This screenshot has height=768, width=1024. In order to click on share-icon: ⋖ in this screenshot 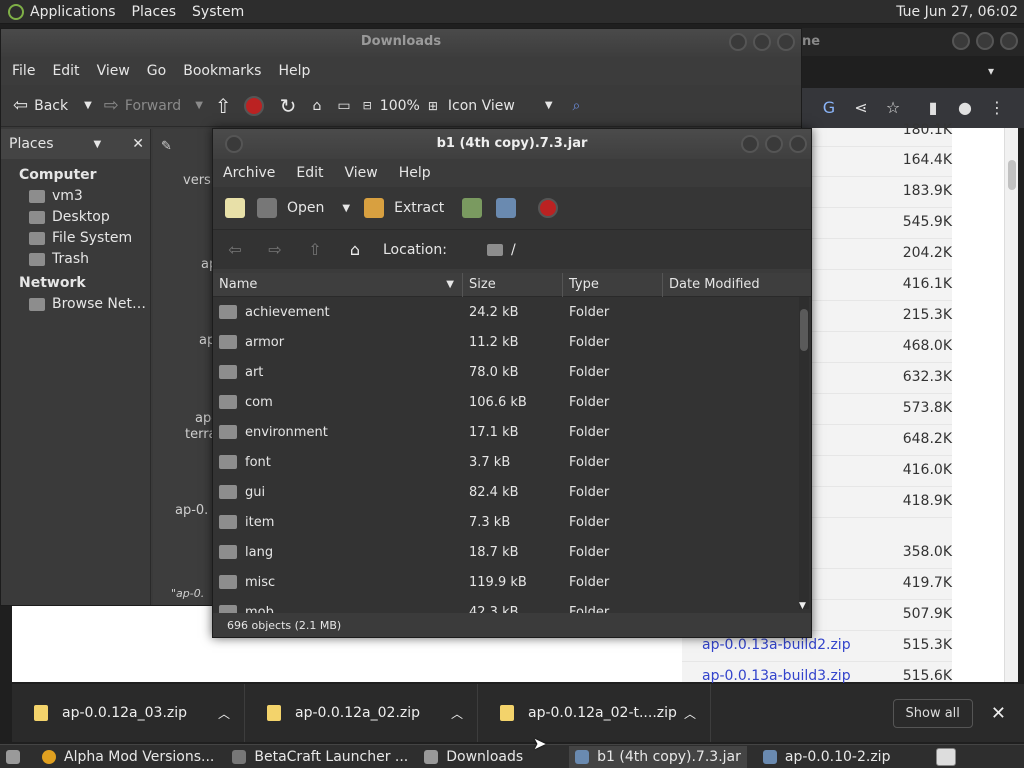, I will do `click(861, 108)`.